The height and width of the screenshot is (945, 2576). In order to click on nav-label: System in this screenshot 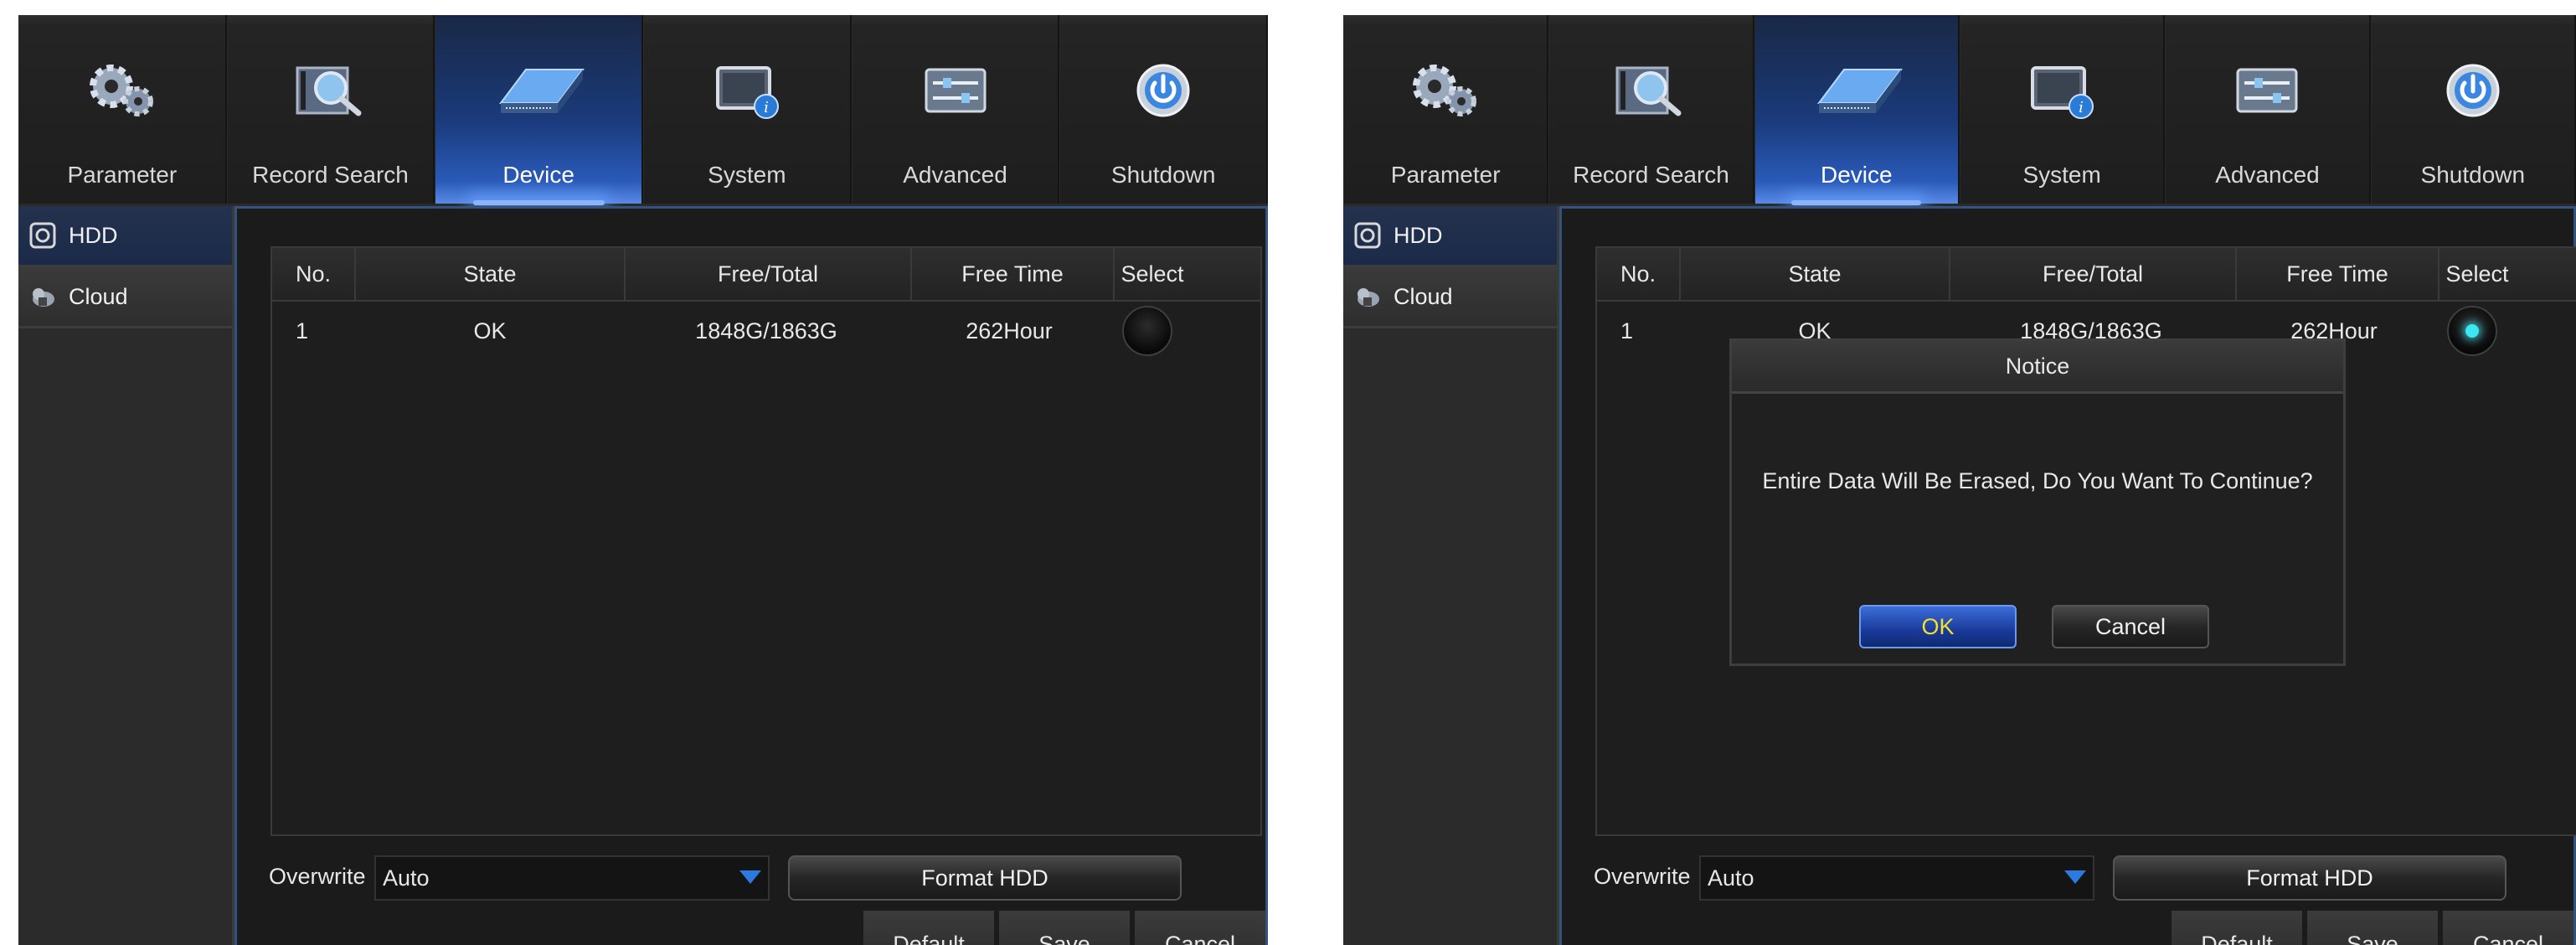, I will do `click(747, 175)`.